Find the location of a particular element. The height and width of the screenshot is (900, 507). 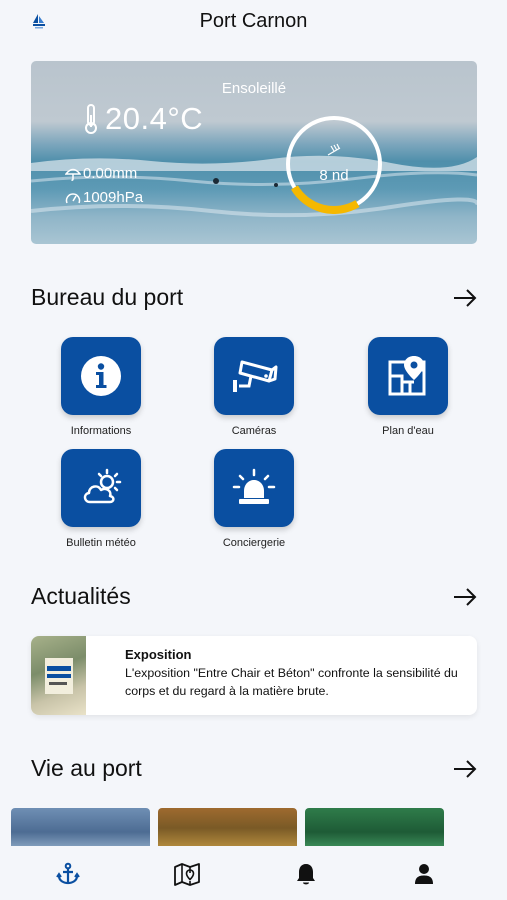

map-icon is located at coordinates (187, 874).